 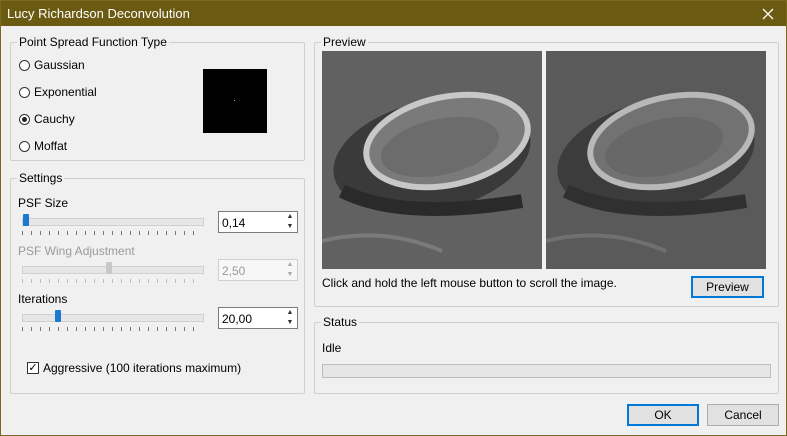 I want to click on status-text: Idle, so click(x=332, y=348).